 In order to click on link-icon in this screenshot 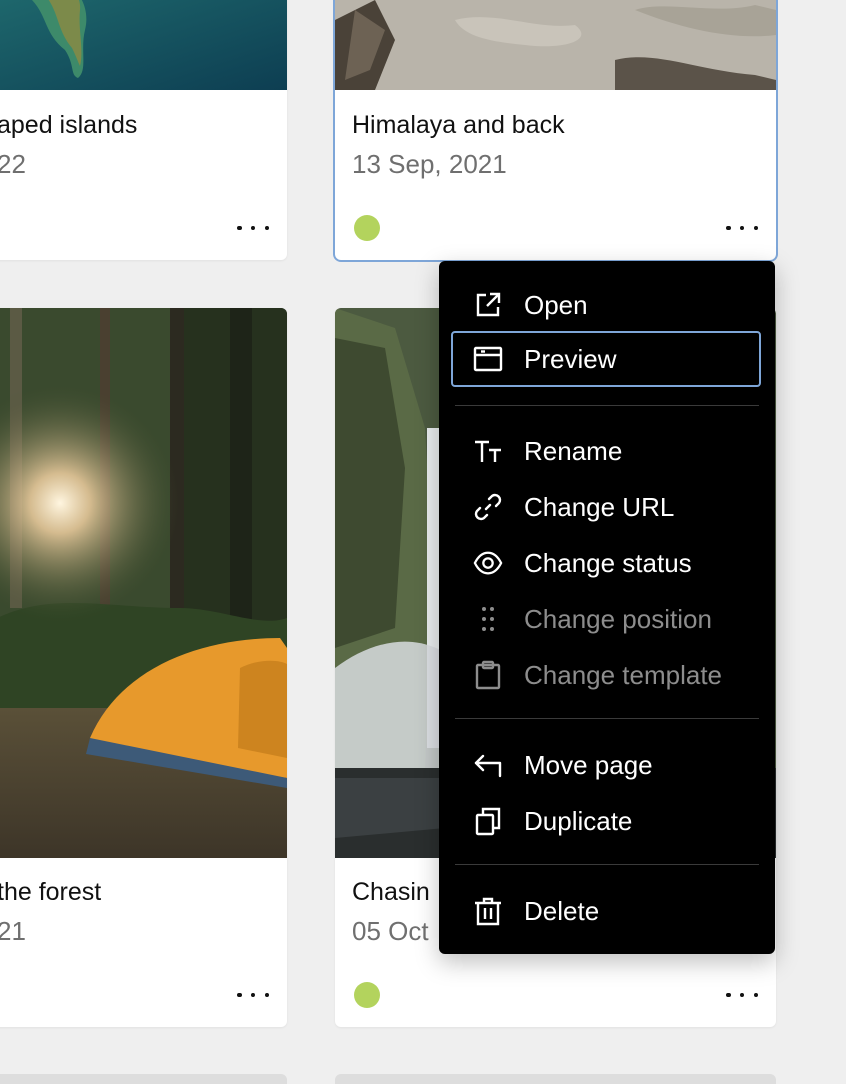, I will do `click(488, 507)`.